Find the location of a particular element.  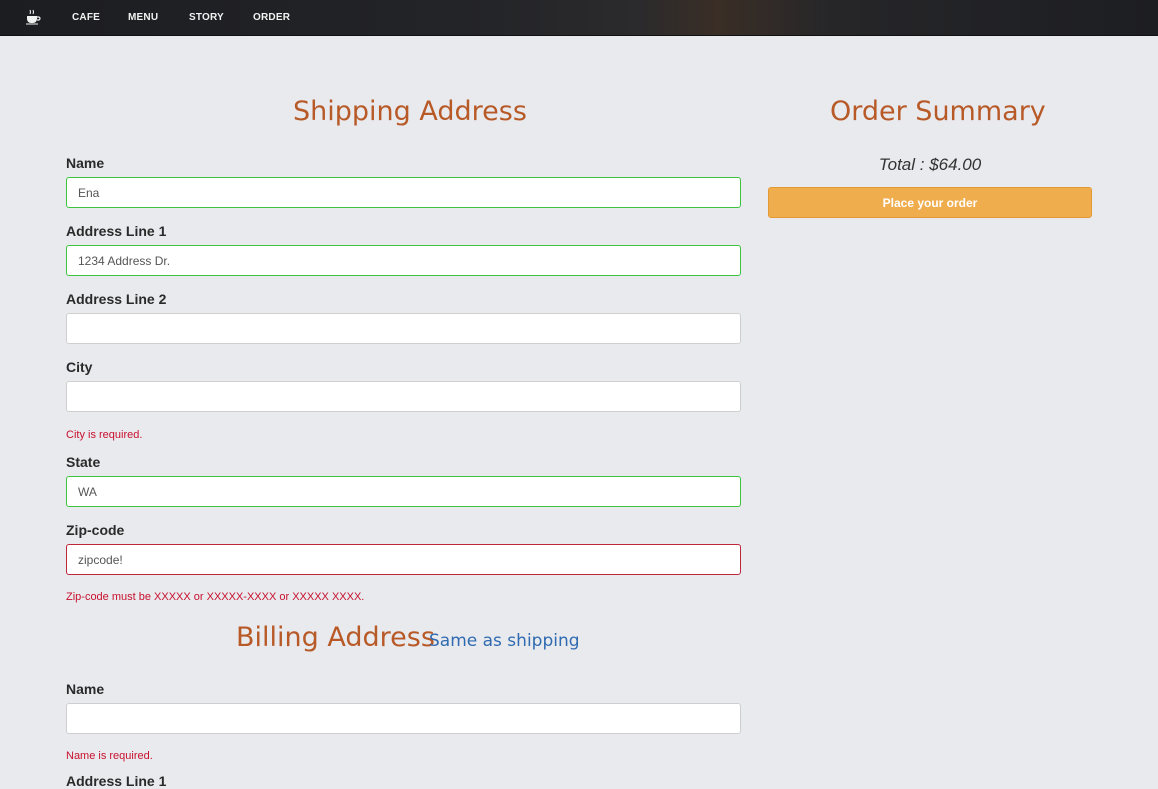

top-navbar: CAFE MENU STORY ORDER is located at coordinates (579, 18).